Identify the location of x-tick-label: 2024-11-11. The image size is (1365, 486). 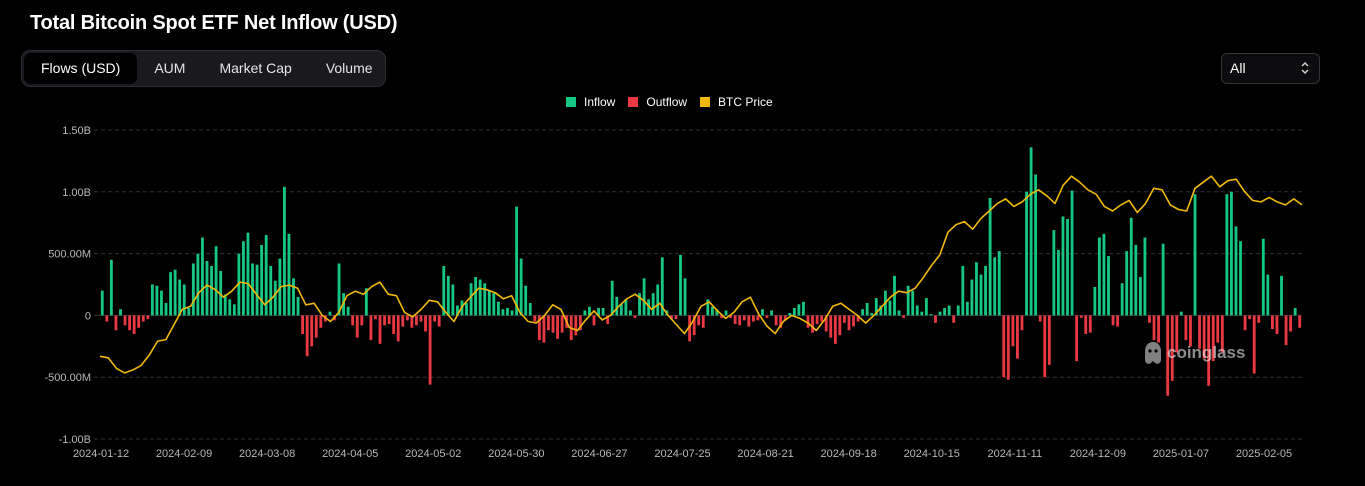
(1014, 454).